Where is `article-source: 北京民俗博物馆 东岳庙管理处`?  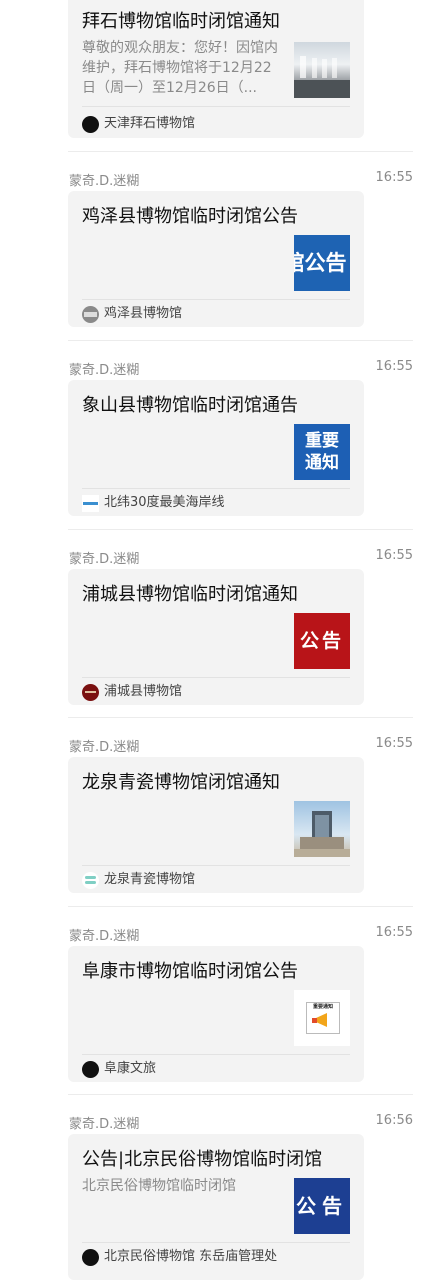 article-source: 北京民俗博物馆 东岳庙管理处 is located at coordinates (179, 1257).